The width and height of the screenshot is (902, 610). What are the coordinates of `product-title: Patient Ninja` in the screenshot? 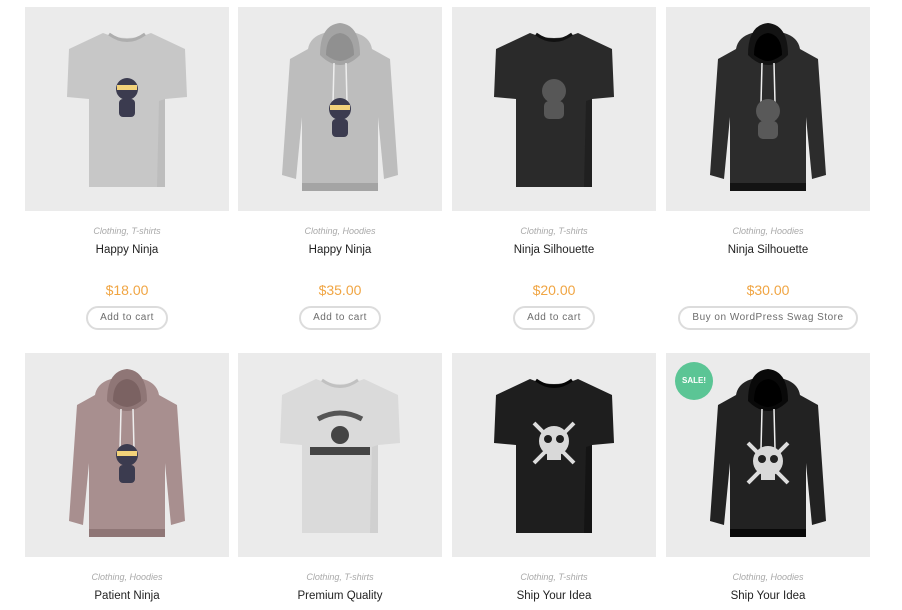 It's located at (127, 596).